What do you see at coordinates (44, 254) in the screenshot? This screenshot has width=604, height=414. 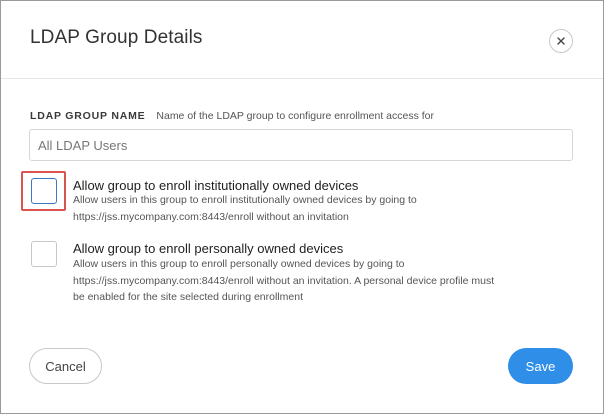 I see `personal-devices-checkbox` at bounding box center [44, 254].